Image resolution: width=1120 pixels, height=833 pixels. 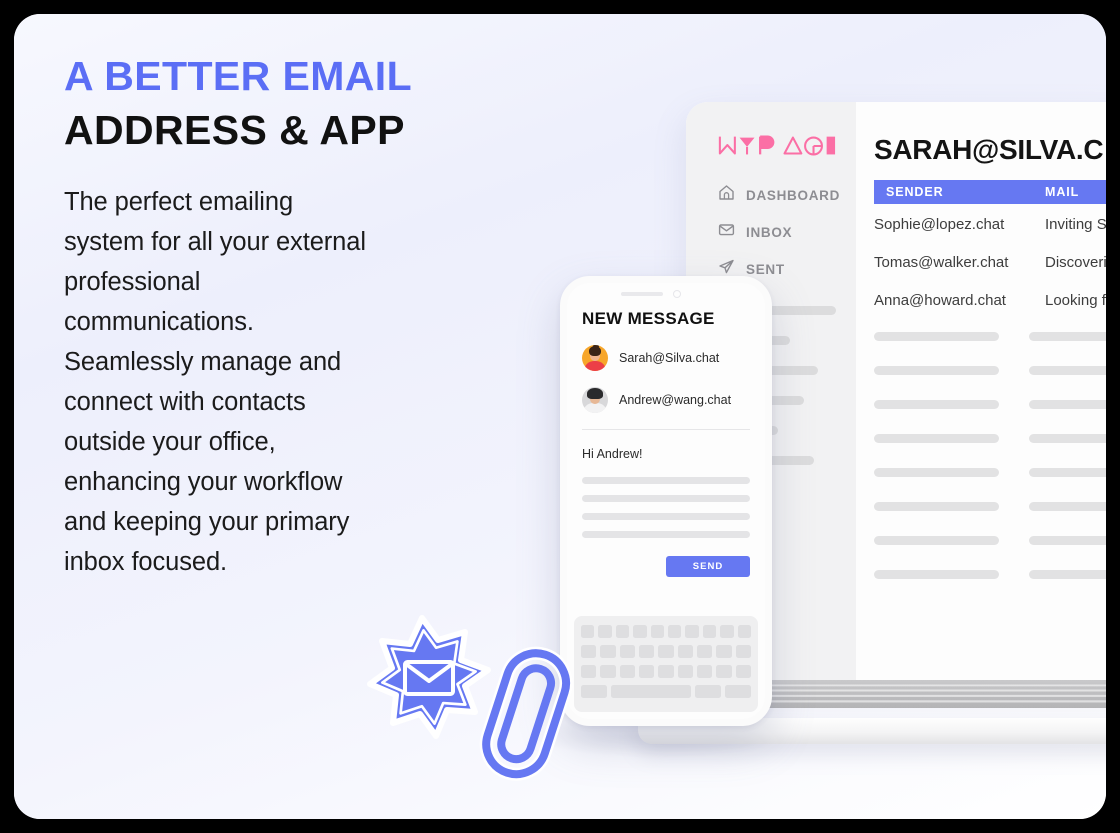 What do you see at coordinates (526, 713) in the screenshot?
I see `paperclip-badge` at bounding box center [526, 713].